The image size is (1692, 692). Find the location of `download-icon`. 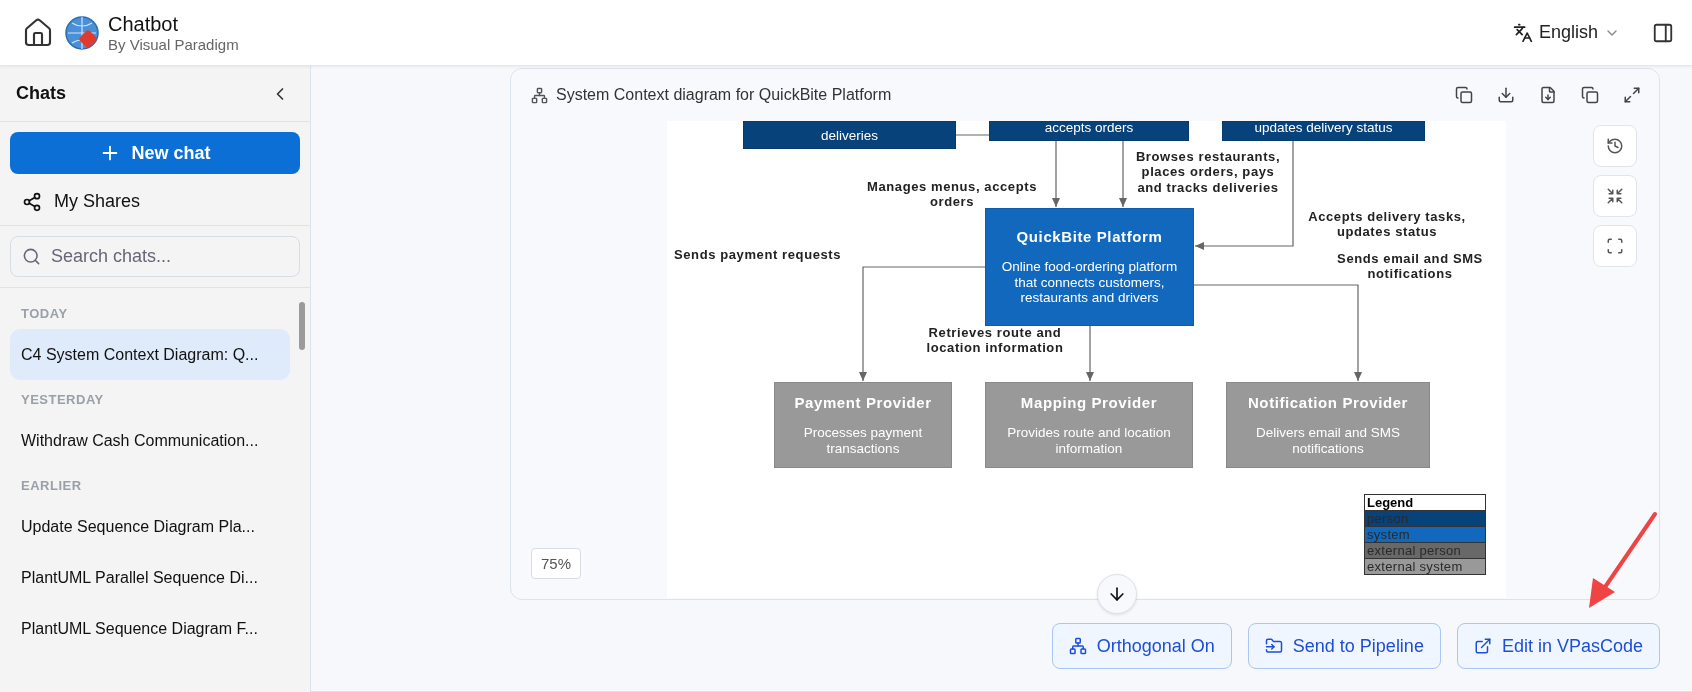

download-icon is located at coordinates (1506, 95).